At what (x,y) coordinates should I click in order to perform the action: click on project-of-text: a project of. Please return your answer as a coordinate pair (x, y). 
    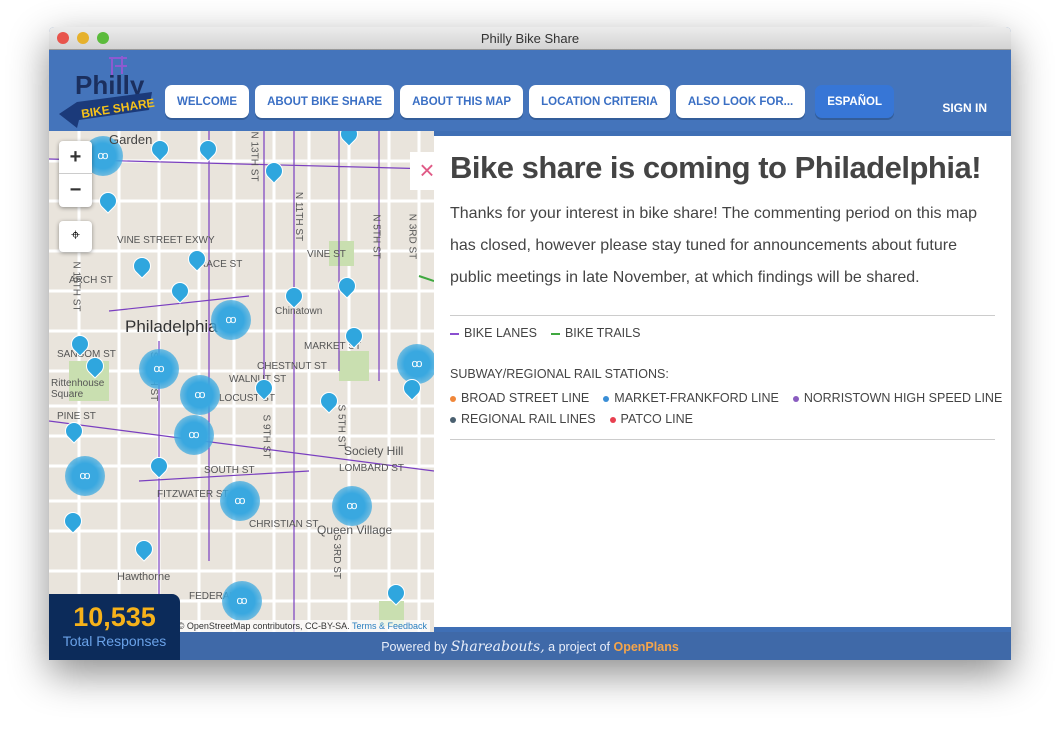
    Looking at the image, I should click on (579, 647).